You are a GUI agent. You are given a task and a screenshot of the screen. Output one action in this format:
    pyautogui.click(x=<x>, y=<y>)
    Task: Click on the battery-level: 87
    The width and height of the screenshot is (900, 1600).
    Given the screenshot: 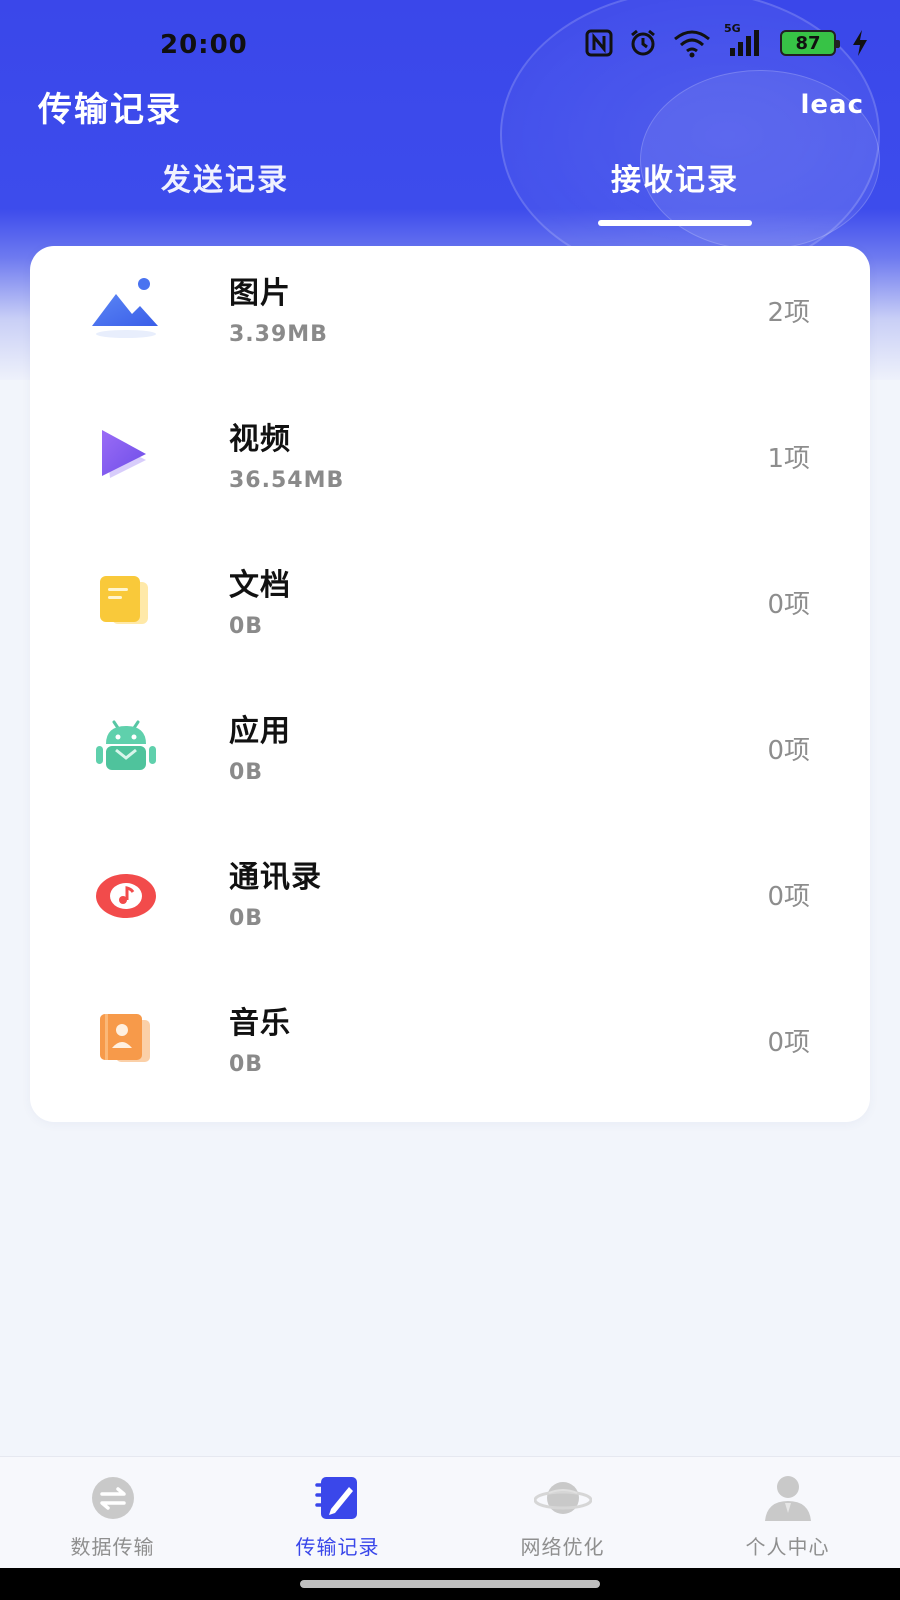 What is the action you would take?
    pyautogui.click(x=808, y=43)
    